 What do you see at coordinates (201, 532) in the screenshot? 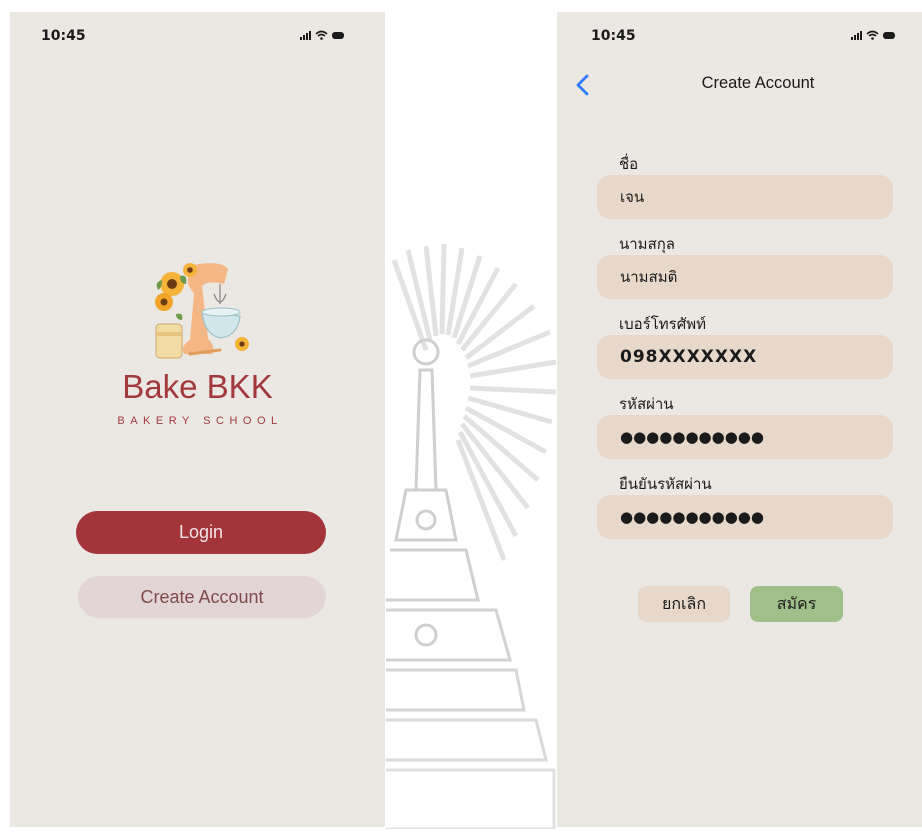
I see `login-button: Login` at bounding box center [201, 532].